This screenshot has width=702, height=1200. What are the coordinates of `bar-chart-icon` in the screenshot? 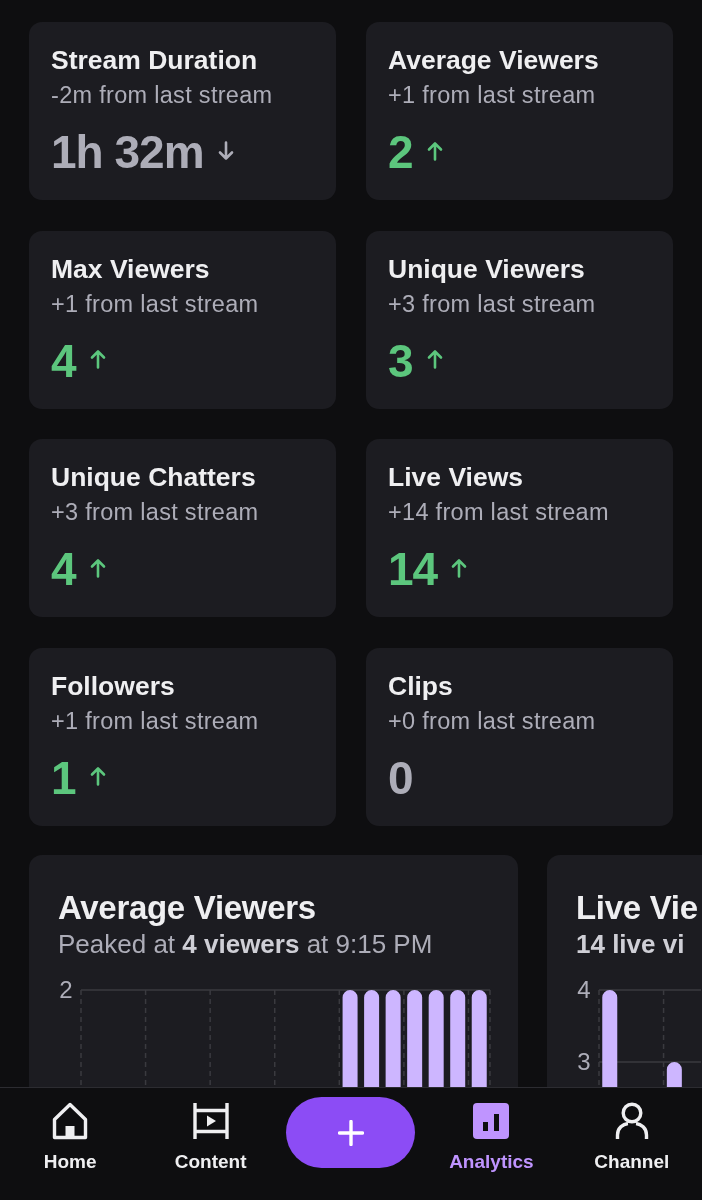 It's located at (491, 1121).